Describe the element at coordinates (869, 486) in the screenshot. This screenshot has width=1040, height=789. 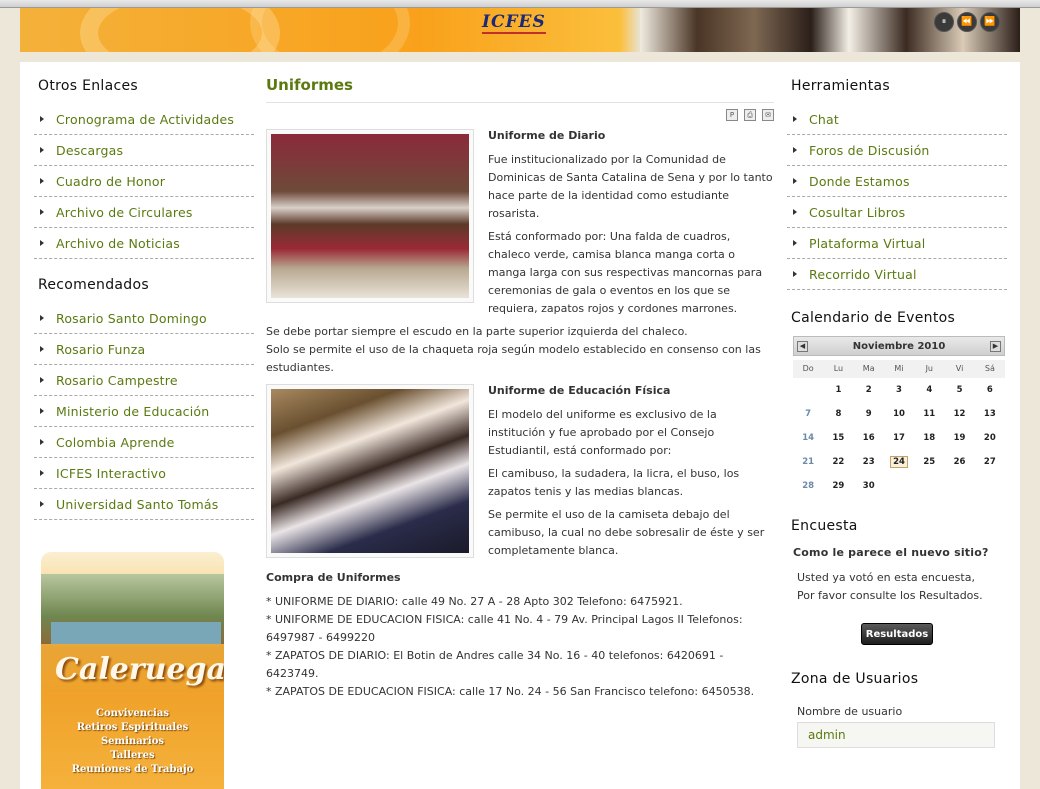
I see `calendar-day: 30` at that location.